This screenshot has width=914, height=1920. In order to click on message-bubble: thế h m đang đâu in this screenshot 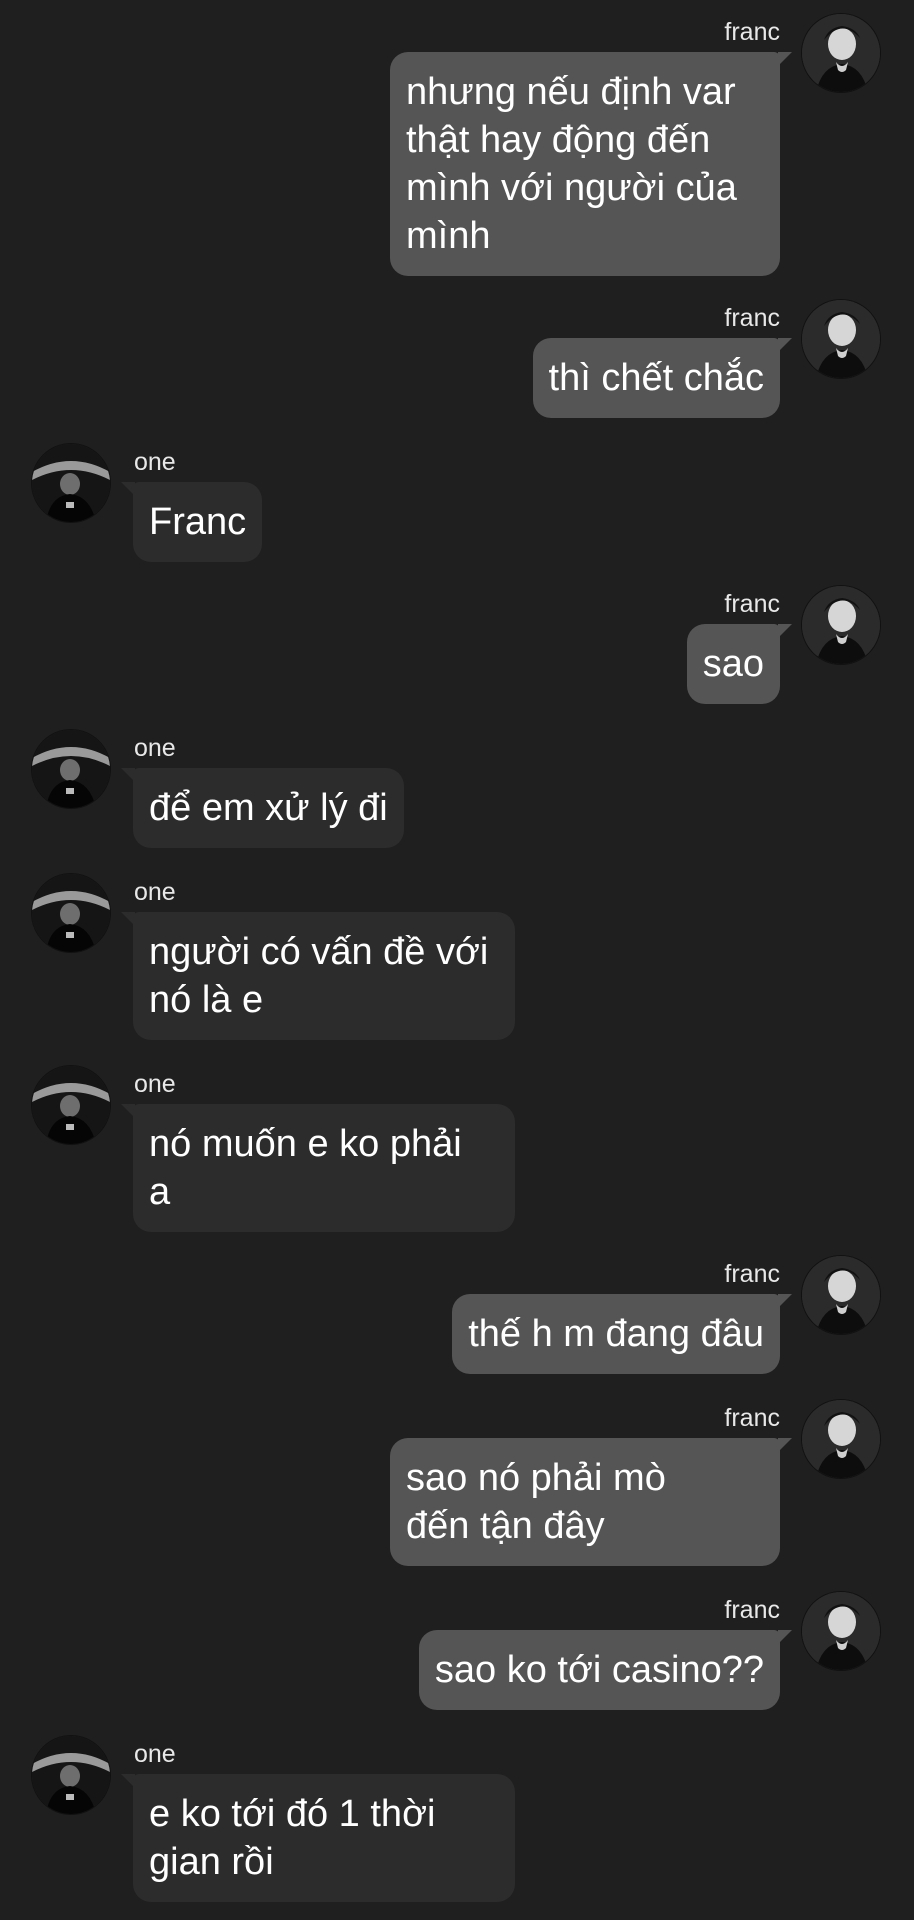, I will do `click(622, 1334)`.